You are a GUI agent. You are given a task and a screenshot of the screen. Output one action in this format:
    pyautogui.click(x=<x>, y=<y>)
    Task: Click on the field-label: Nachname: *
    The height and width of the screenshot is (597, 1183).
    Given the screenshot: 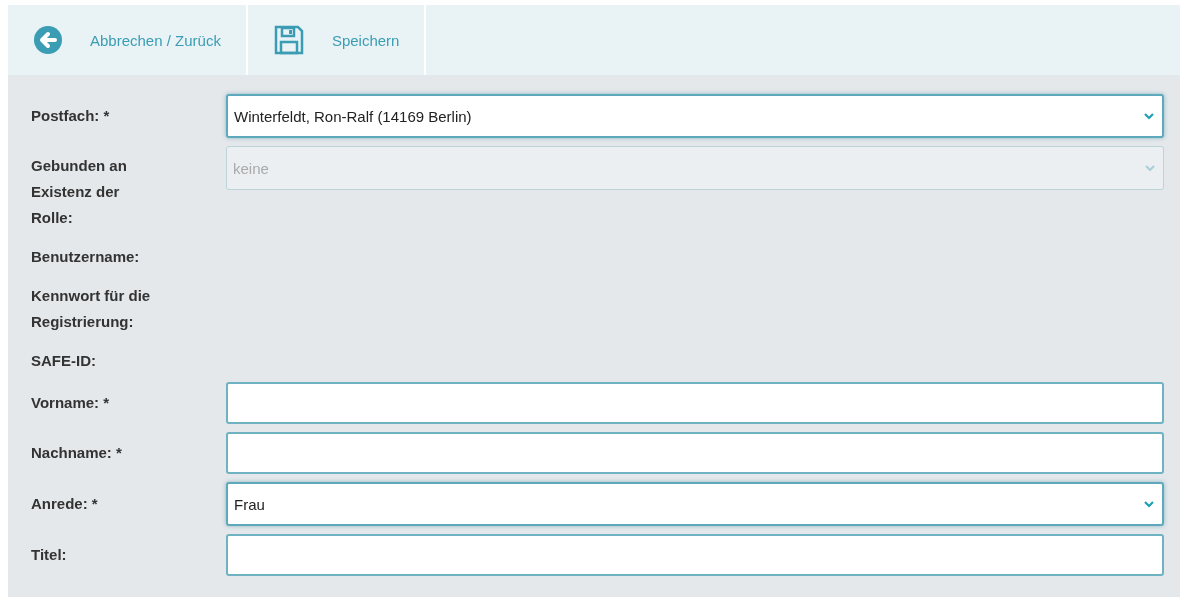 What is the action you would take?
    pyautogui.click(x=77, y=453)
    